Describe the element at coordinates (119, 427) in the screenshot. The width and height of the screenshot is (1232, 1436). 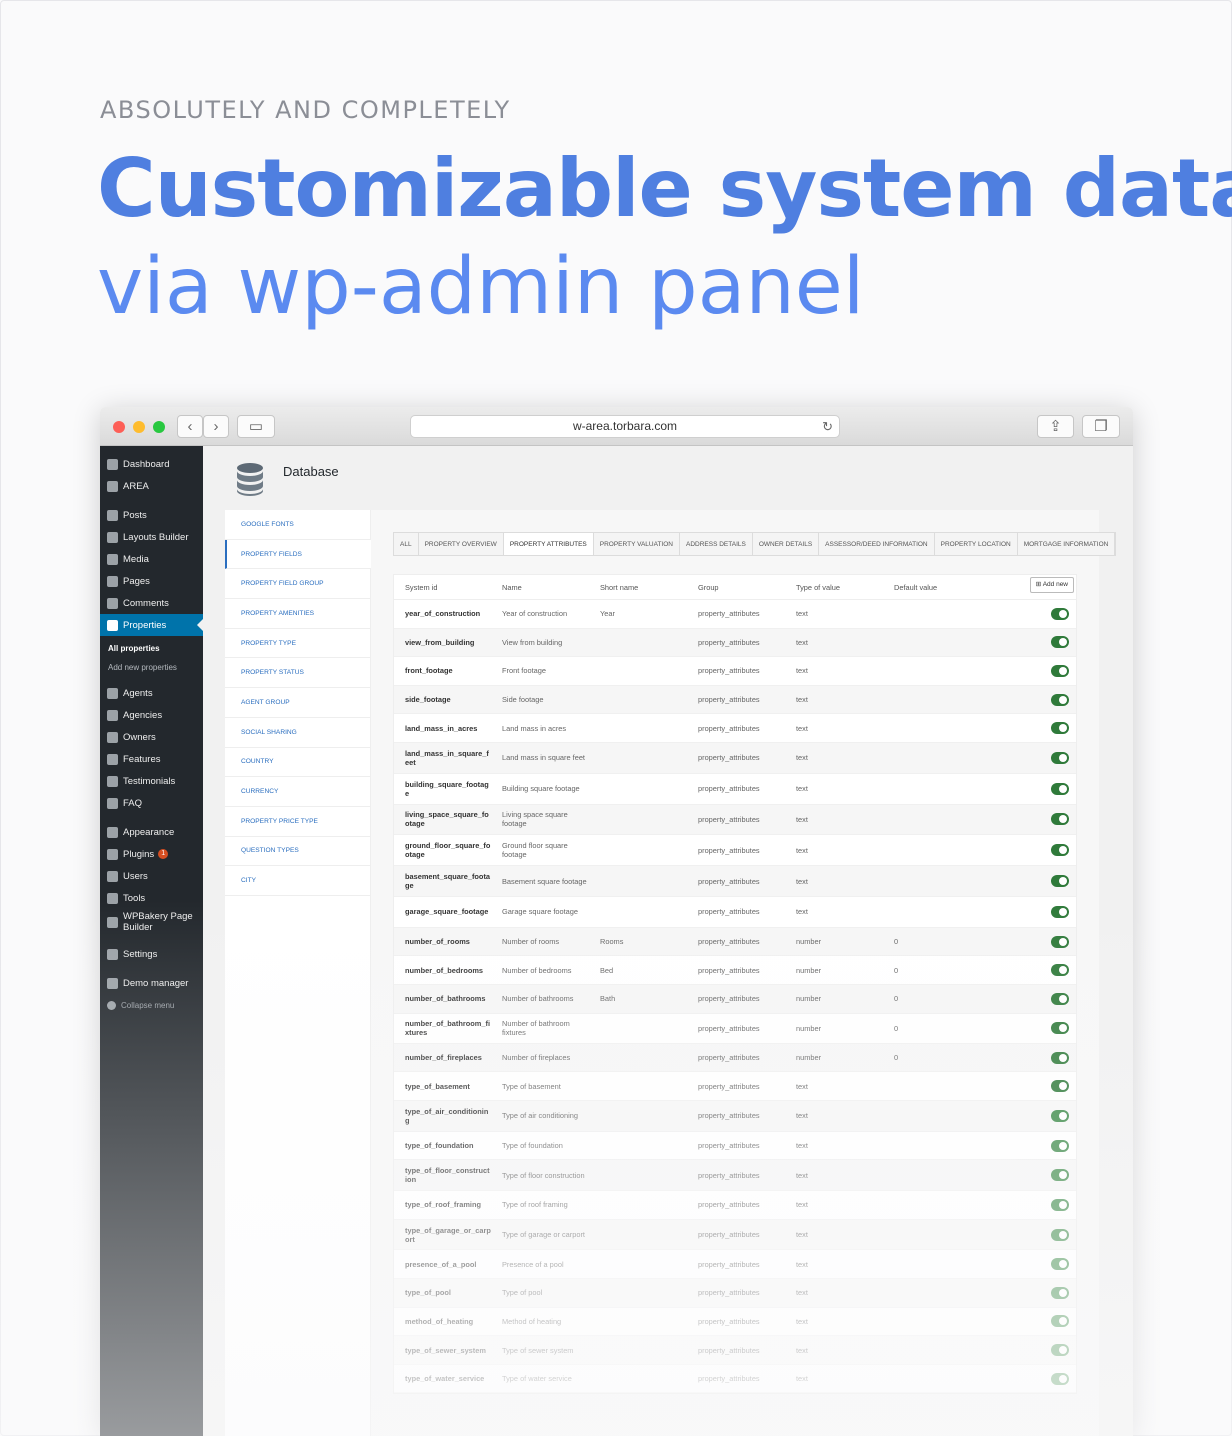
I see `close-window-icon` at that location.